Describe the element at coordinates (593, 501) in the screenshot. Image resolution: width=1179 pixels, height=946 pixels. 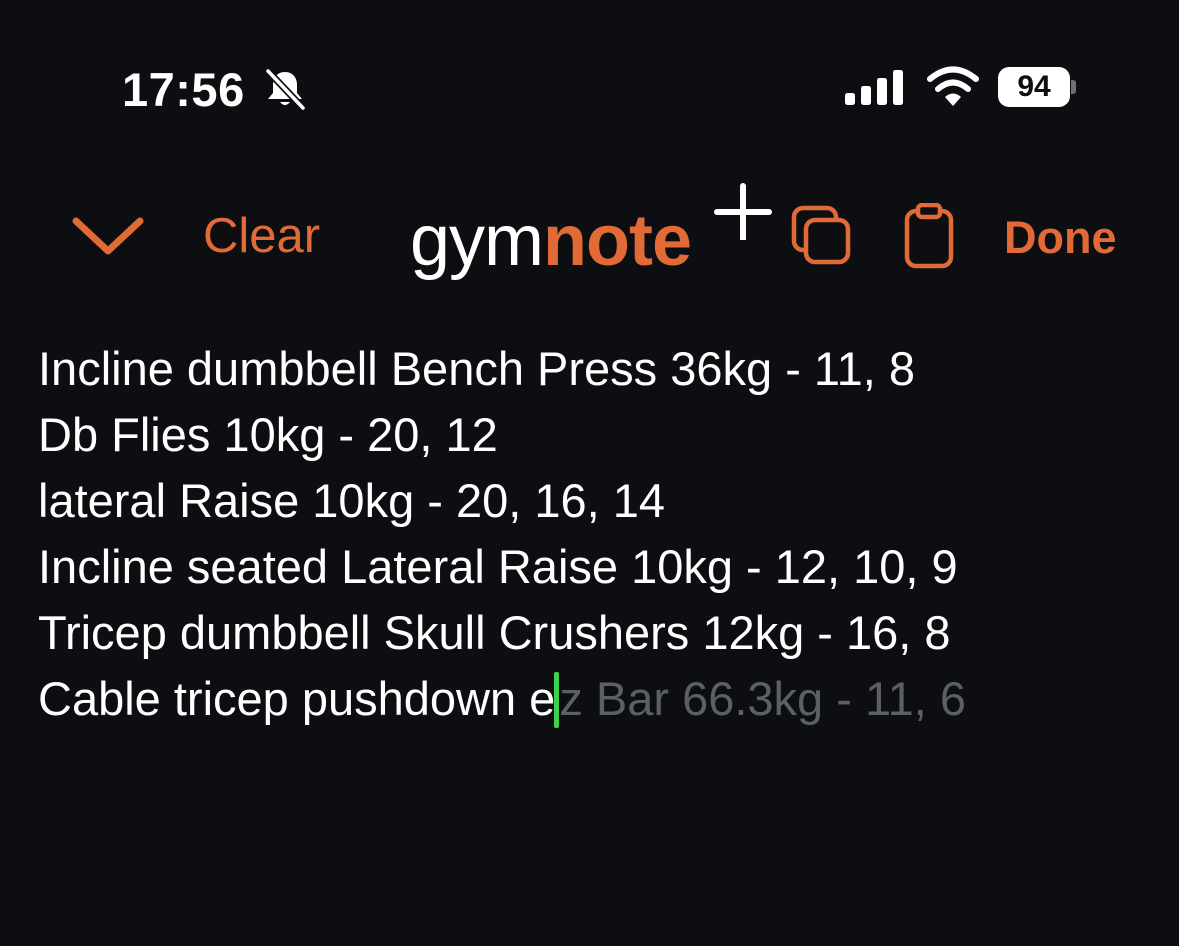
I see `note-line: lateral Raise 10kg - 20, 16, 14` at that location.